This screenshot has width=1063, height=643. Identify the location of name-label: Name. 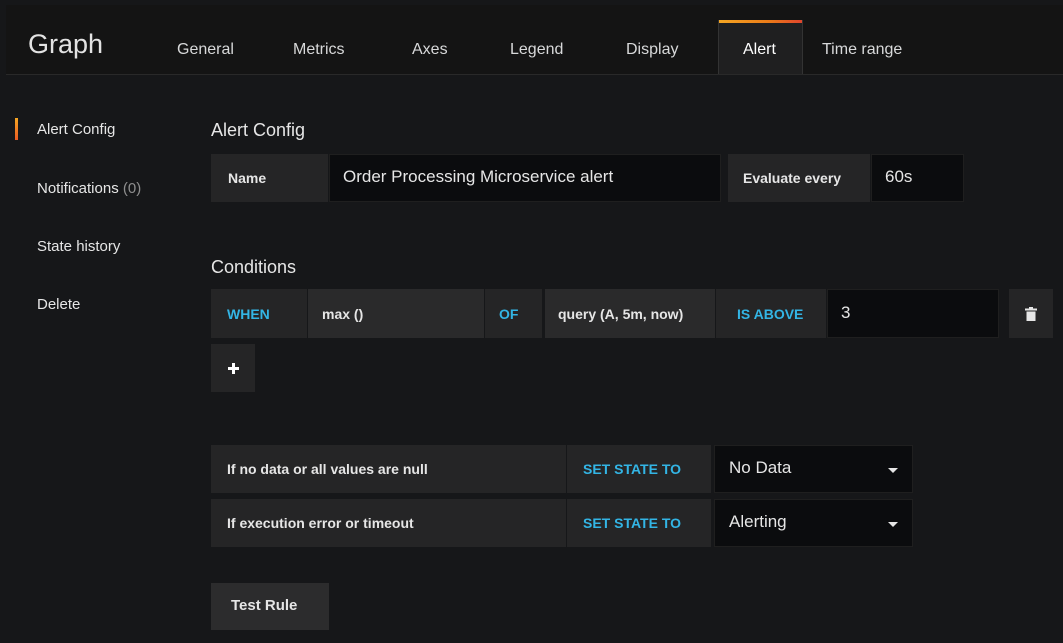
(247, 178).